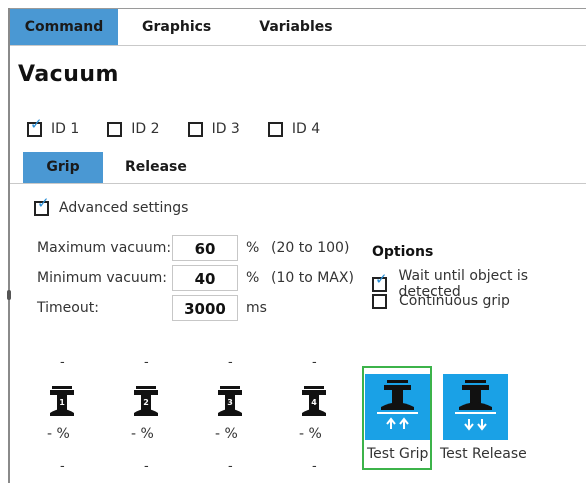  Describe the element at coordinates (226, 434) in the screenshot. I see `cup-3-percent: - %` at that location.